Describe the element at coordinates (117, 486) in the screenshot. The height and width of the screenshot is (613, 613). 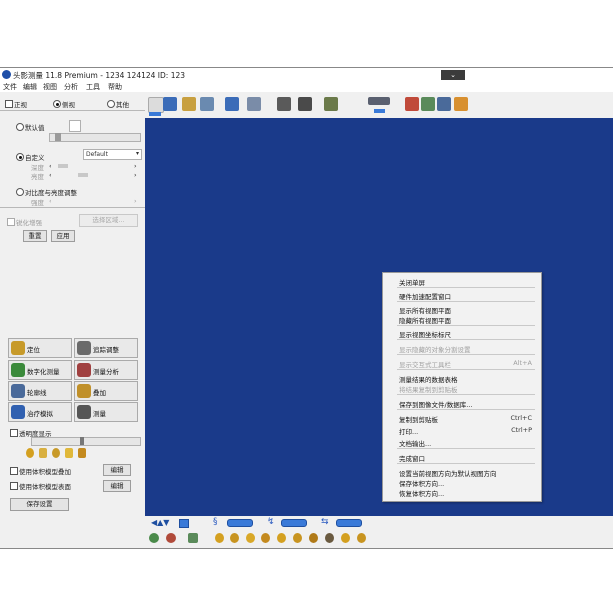
I see `edit-button-2: 编辑` at that location.